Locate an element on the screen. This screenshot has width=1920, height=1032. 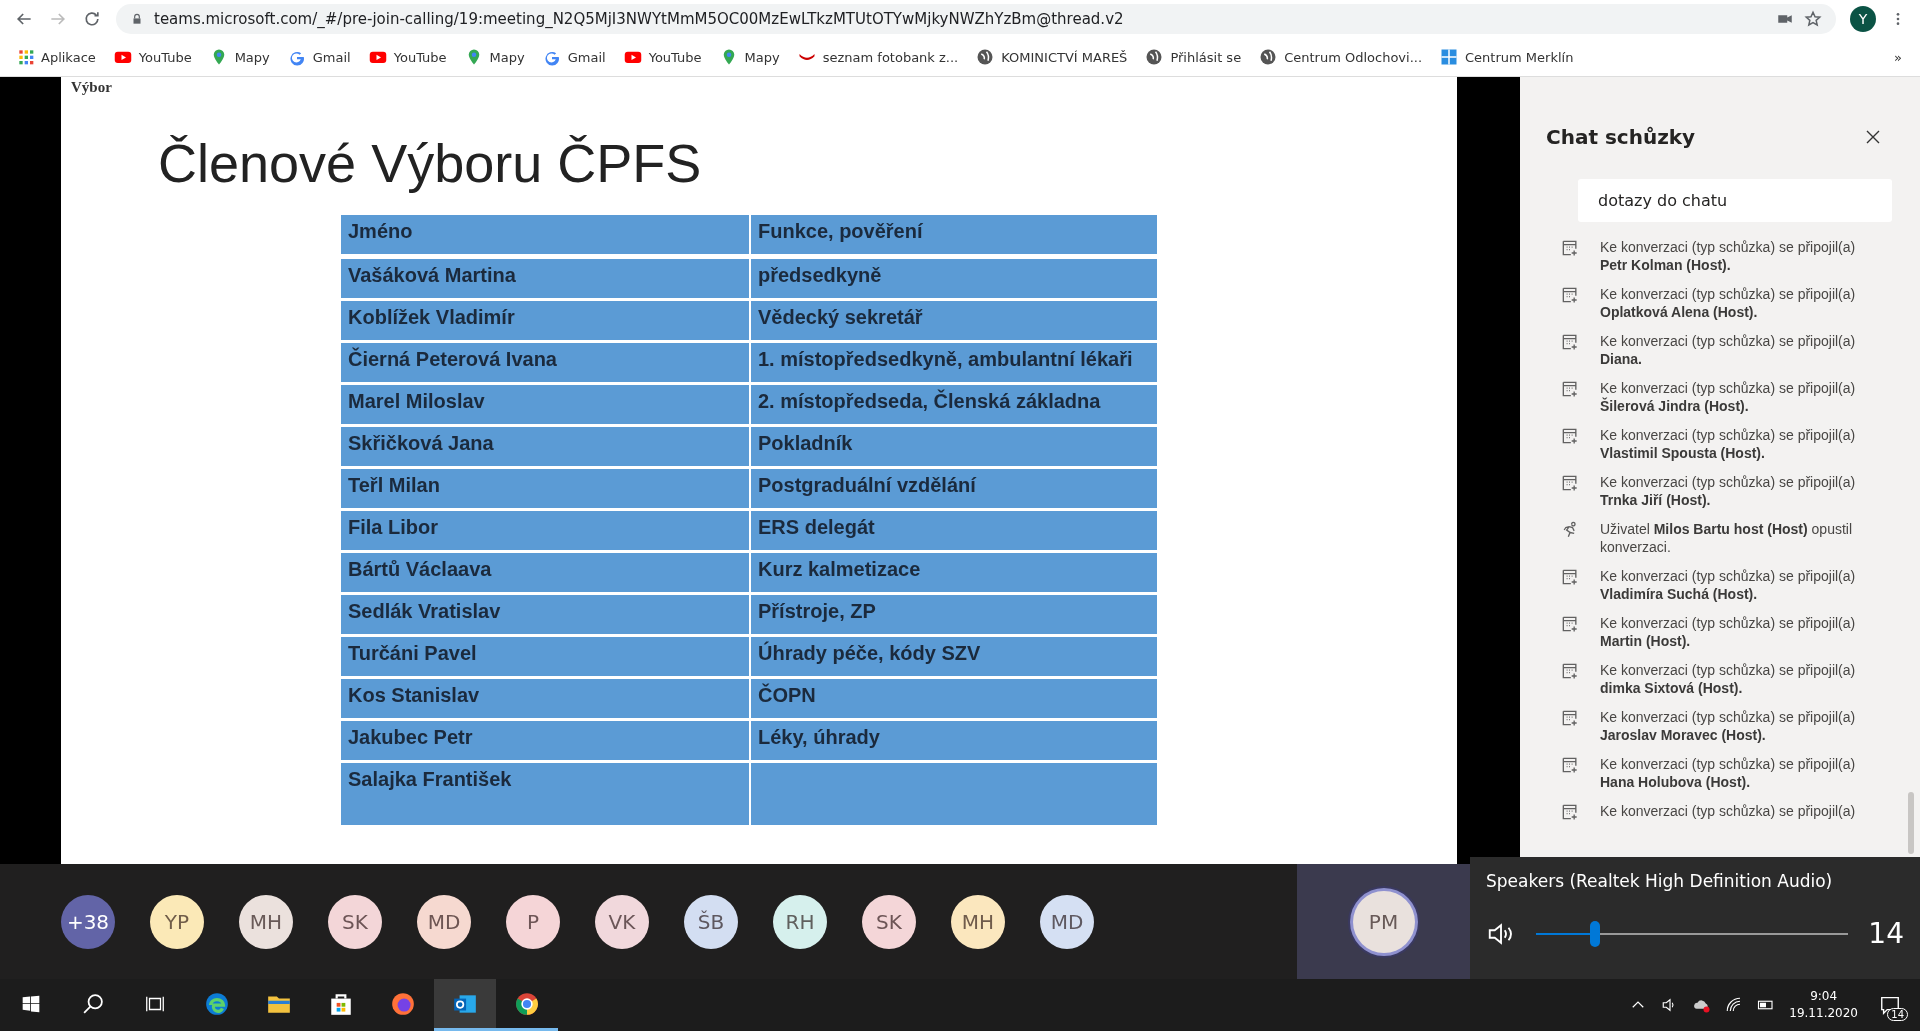
table-cell: Teřl Milan is located at coordinates (545, 489).